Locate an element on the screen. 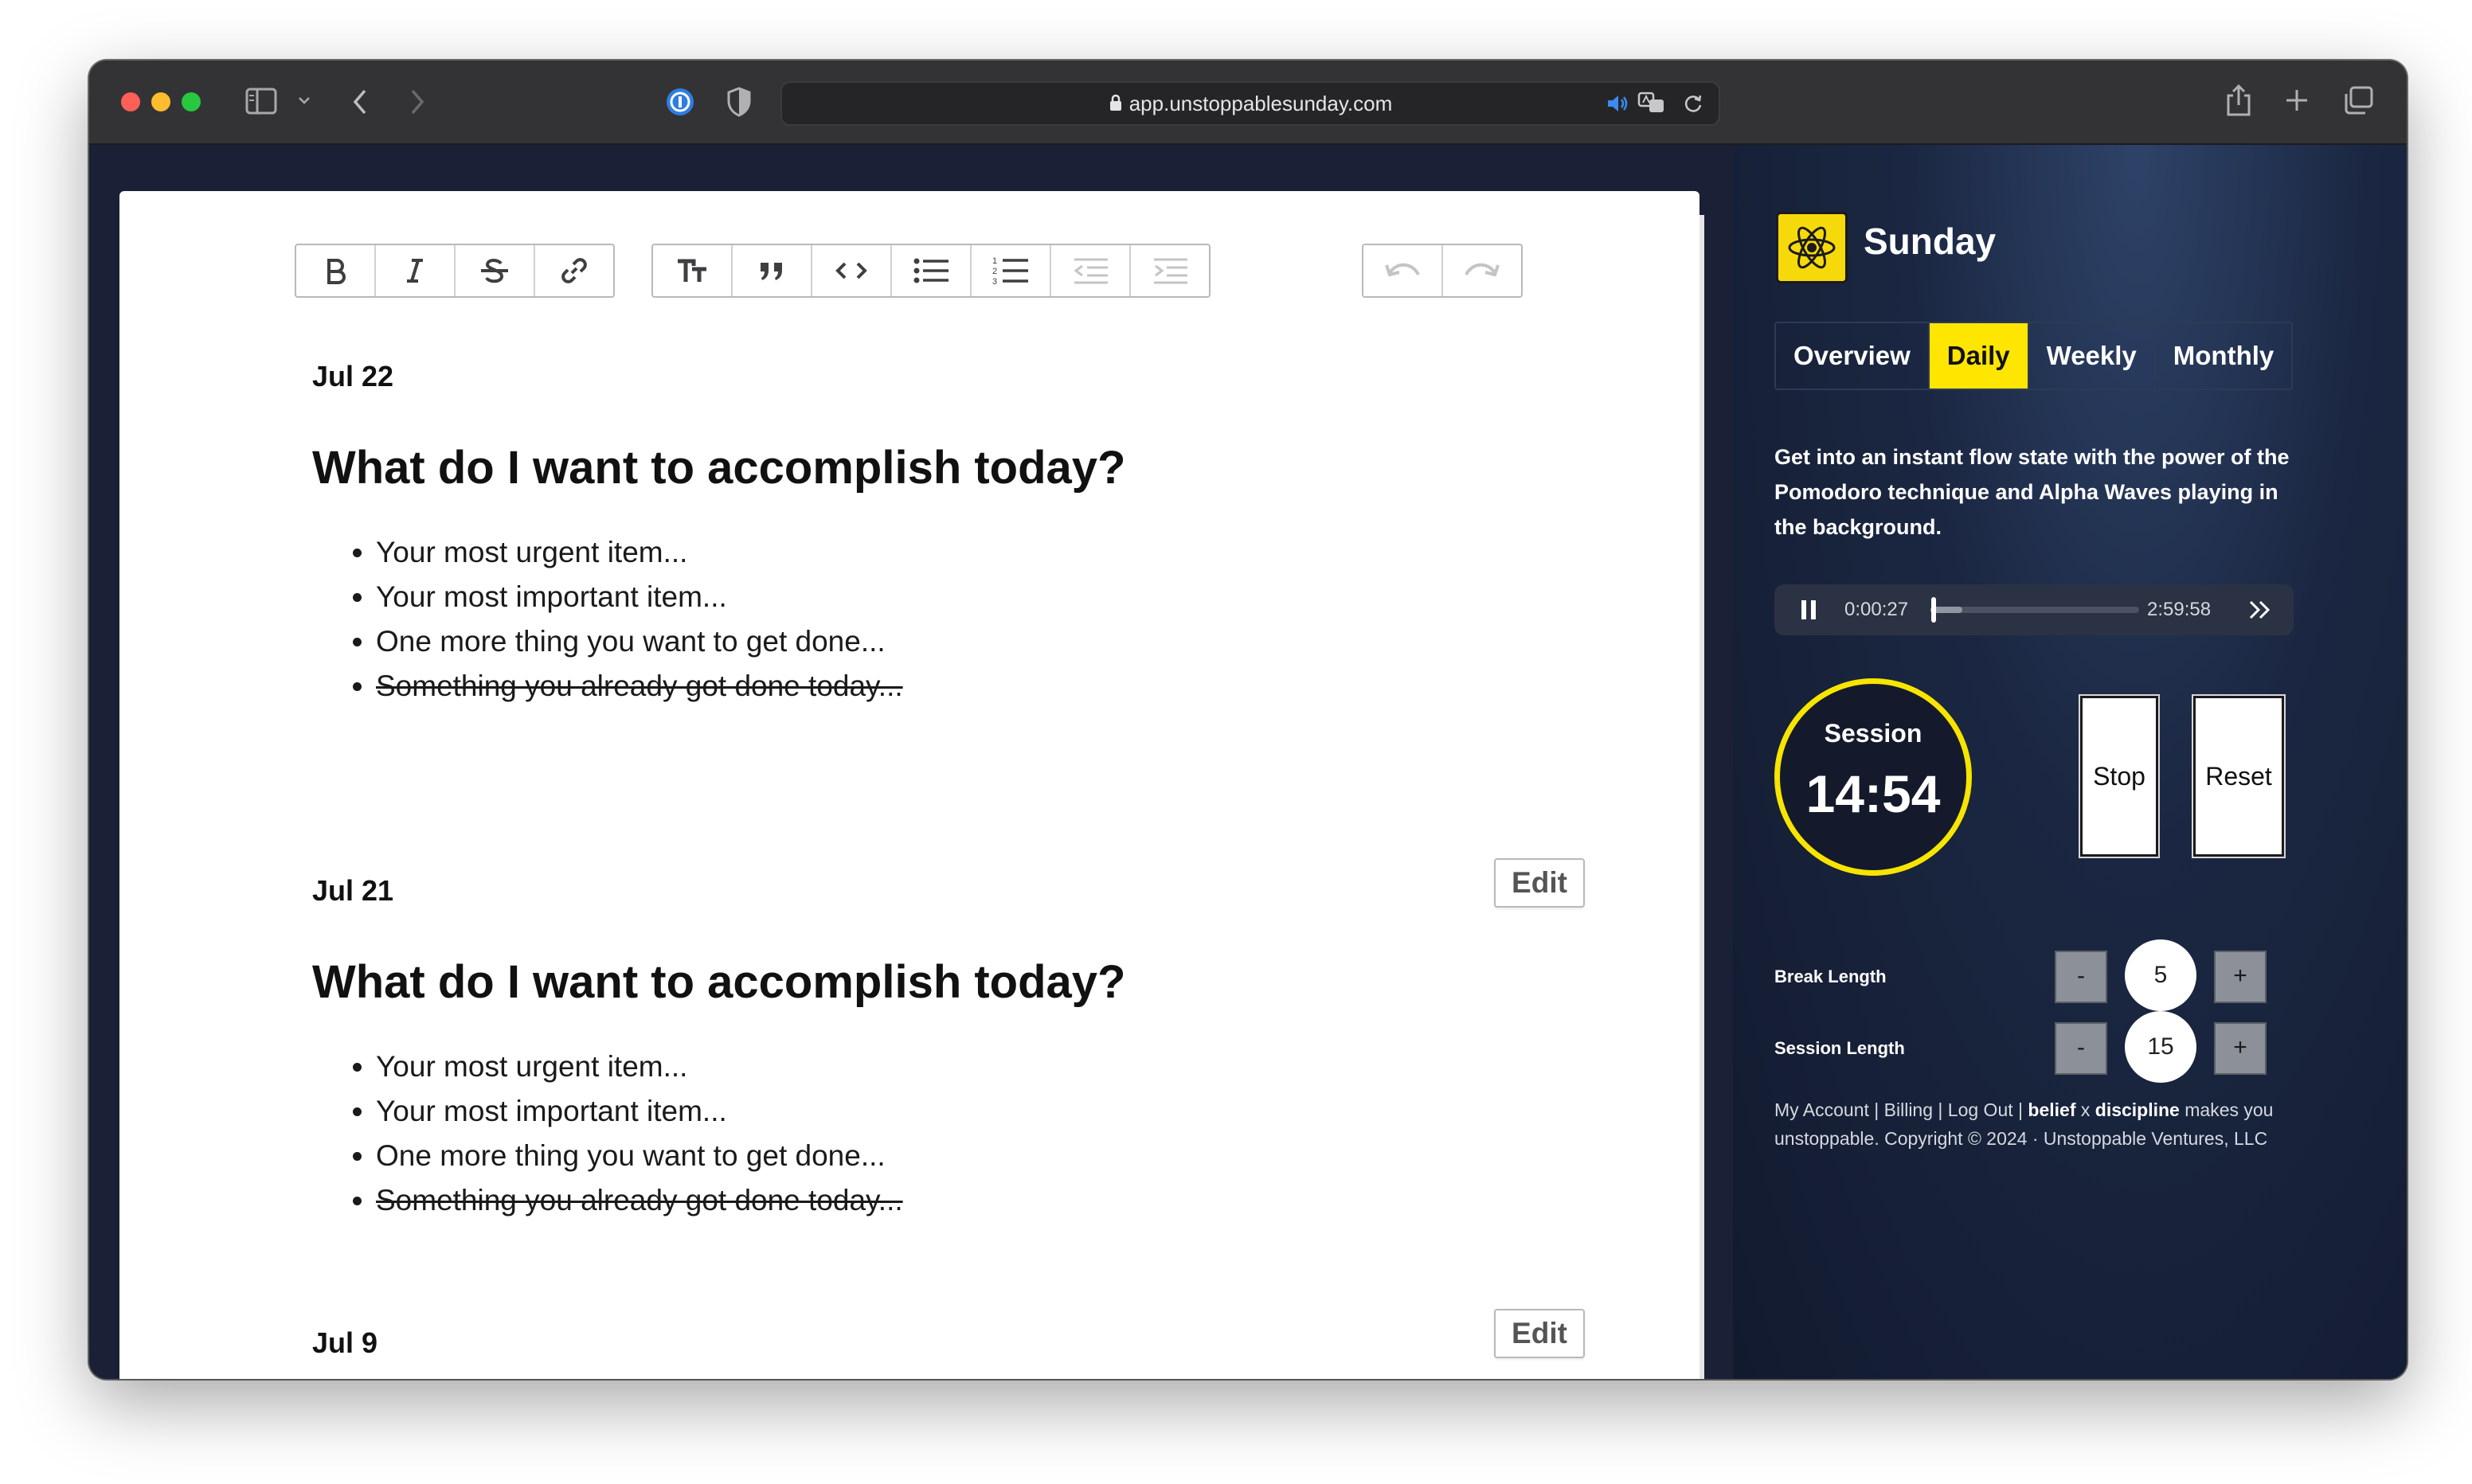  svg-text: 2 is located at coordinates (994, 271).